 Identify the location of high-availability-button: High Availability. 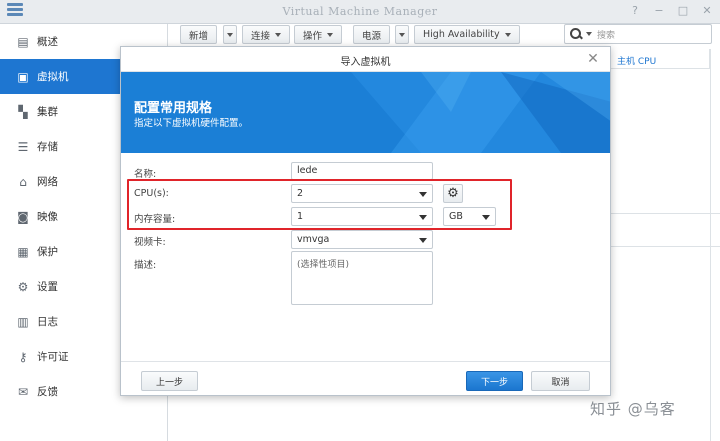
(467, 34).